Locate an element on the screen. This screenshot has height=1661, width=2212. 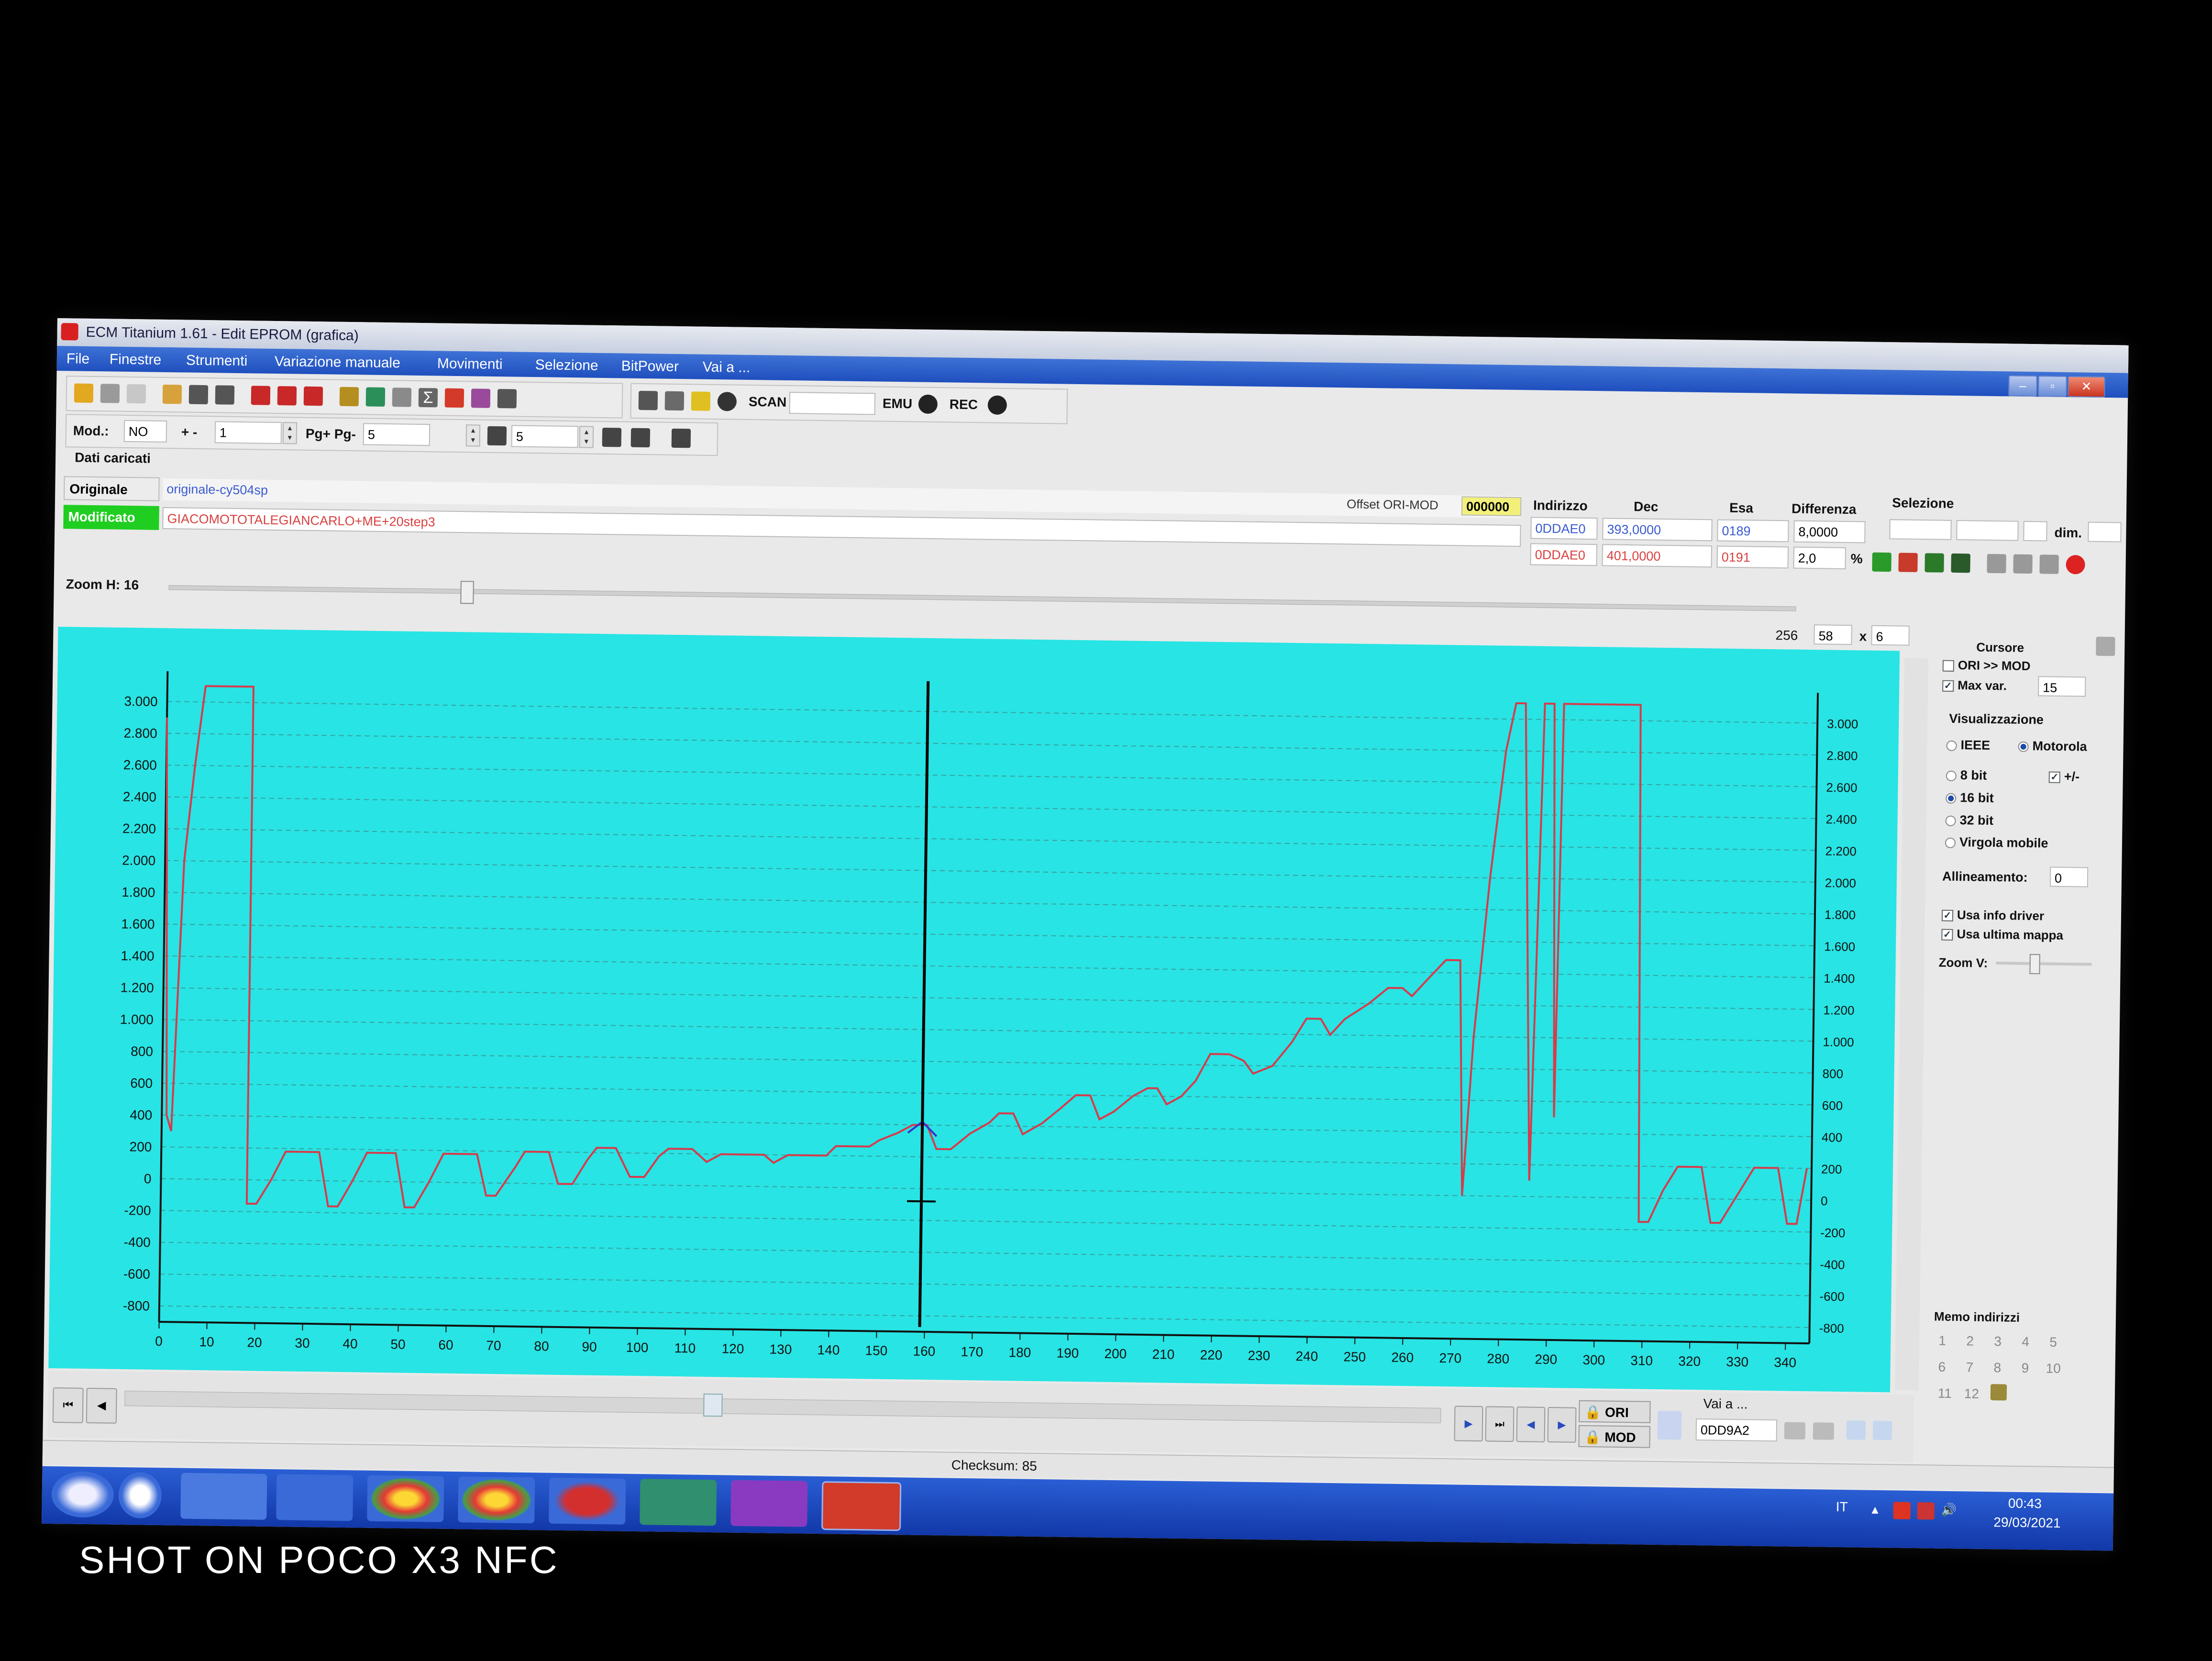
memo-8: 8 is located at coordinates (1997, 1368).